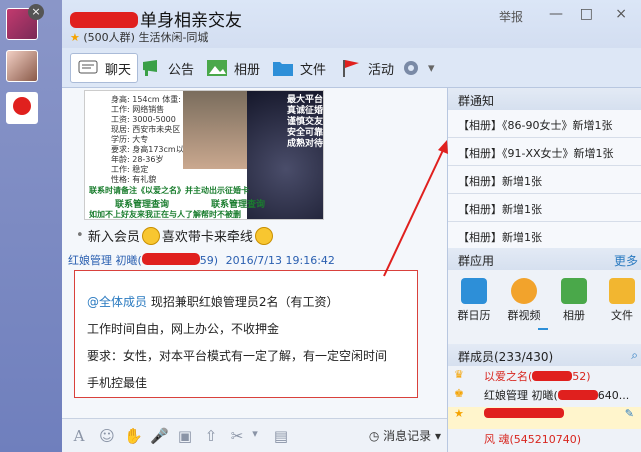 This screenshot has height=452, width=641. I want to click on member-row: 风 魂(545210740), so click(544, 440).